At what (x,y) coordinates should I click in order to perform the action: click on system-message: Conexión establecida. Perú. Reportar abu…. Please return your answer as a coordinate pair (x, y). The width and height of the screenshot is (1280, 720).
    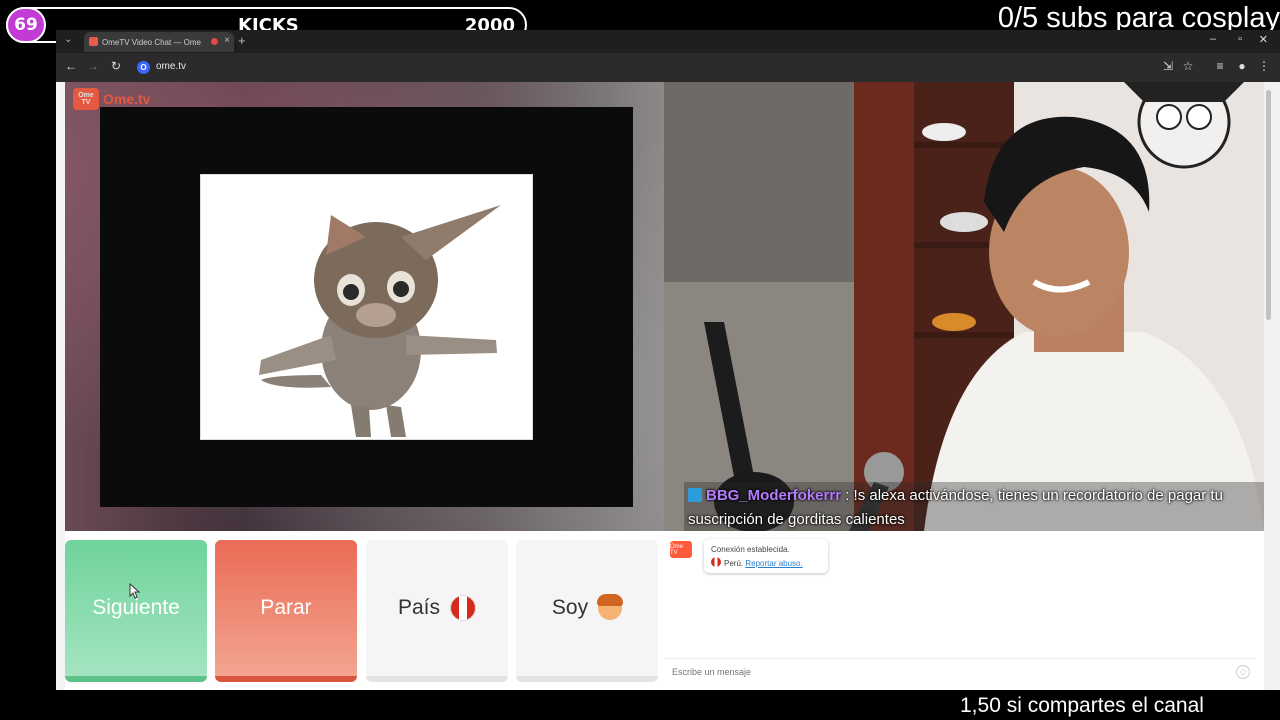
    Looking at the image, I should click on (766, 556).